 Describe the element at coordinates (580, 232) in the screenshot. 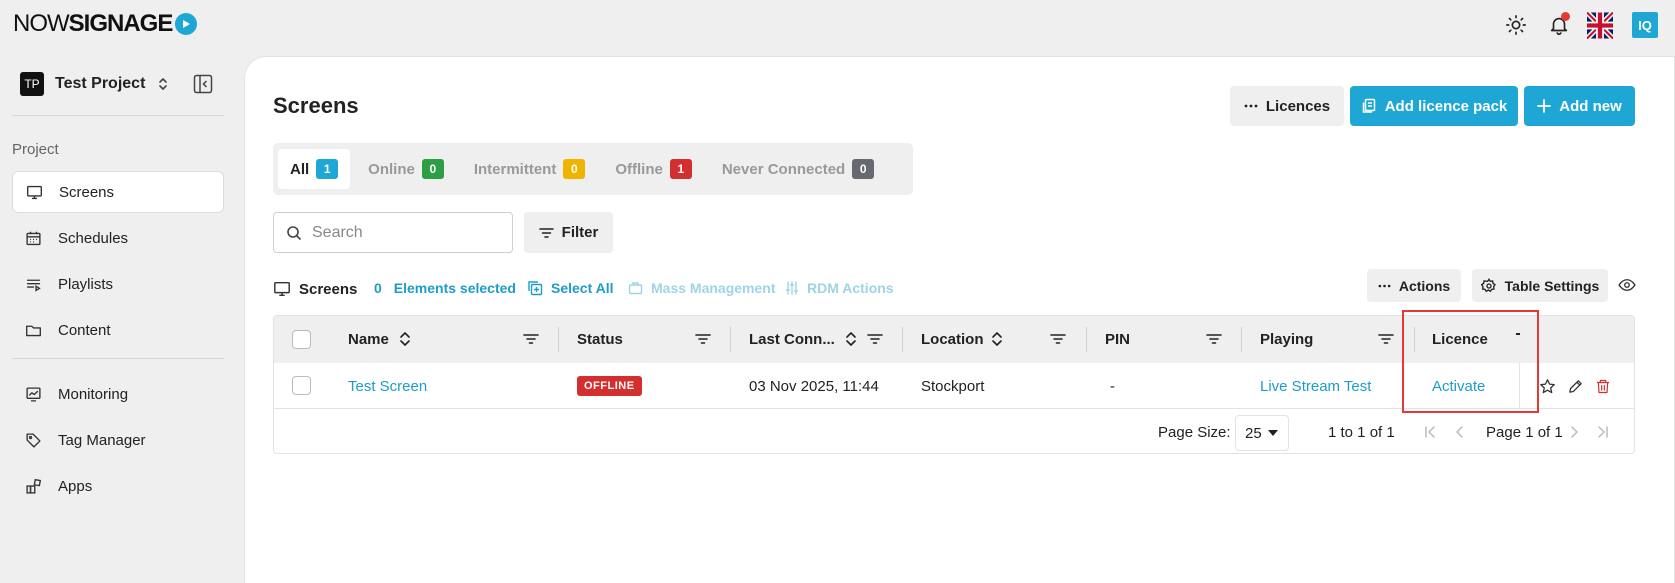

I see `filter-button-label: Filter` at that location.